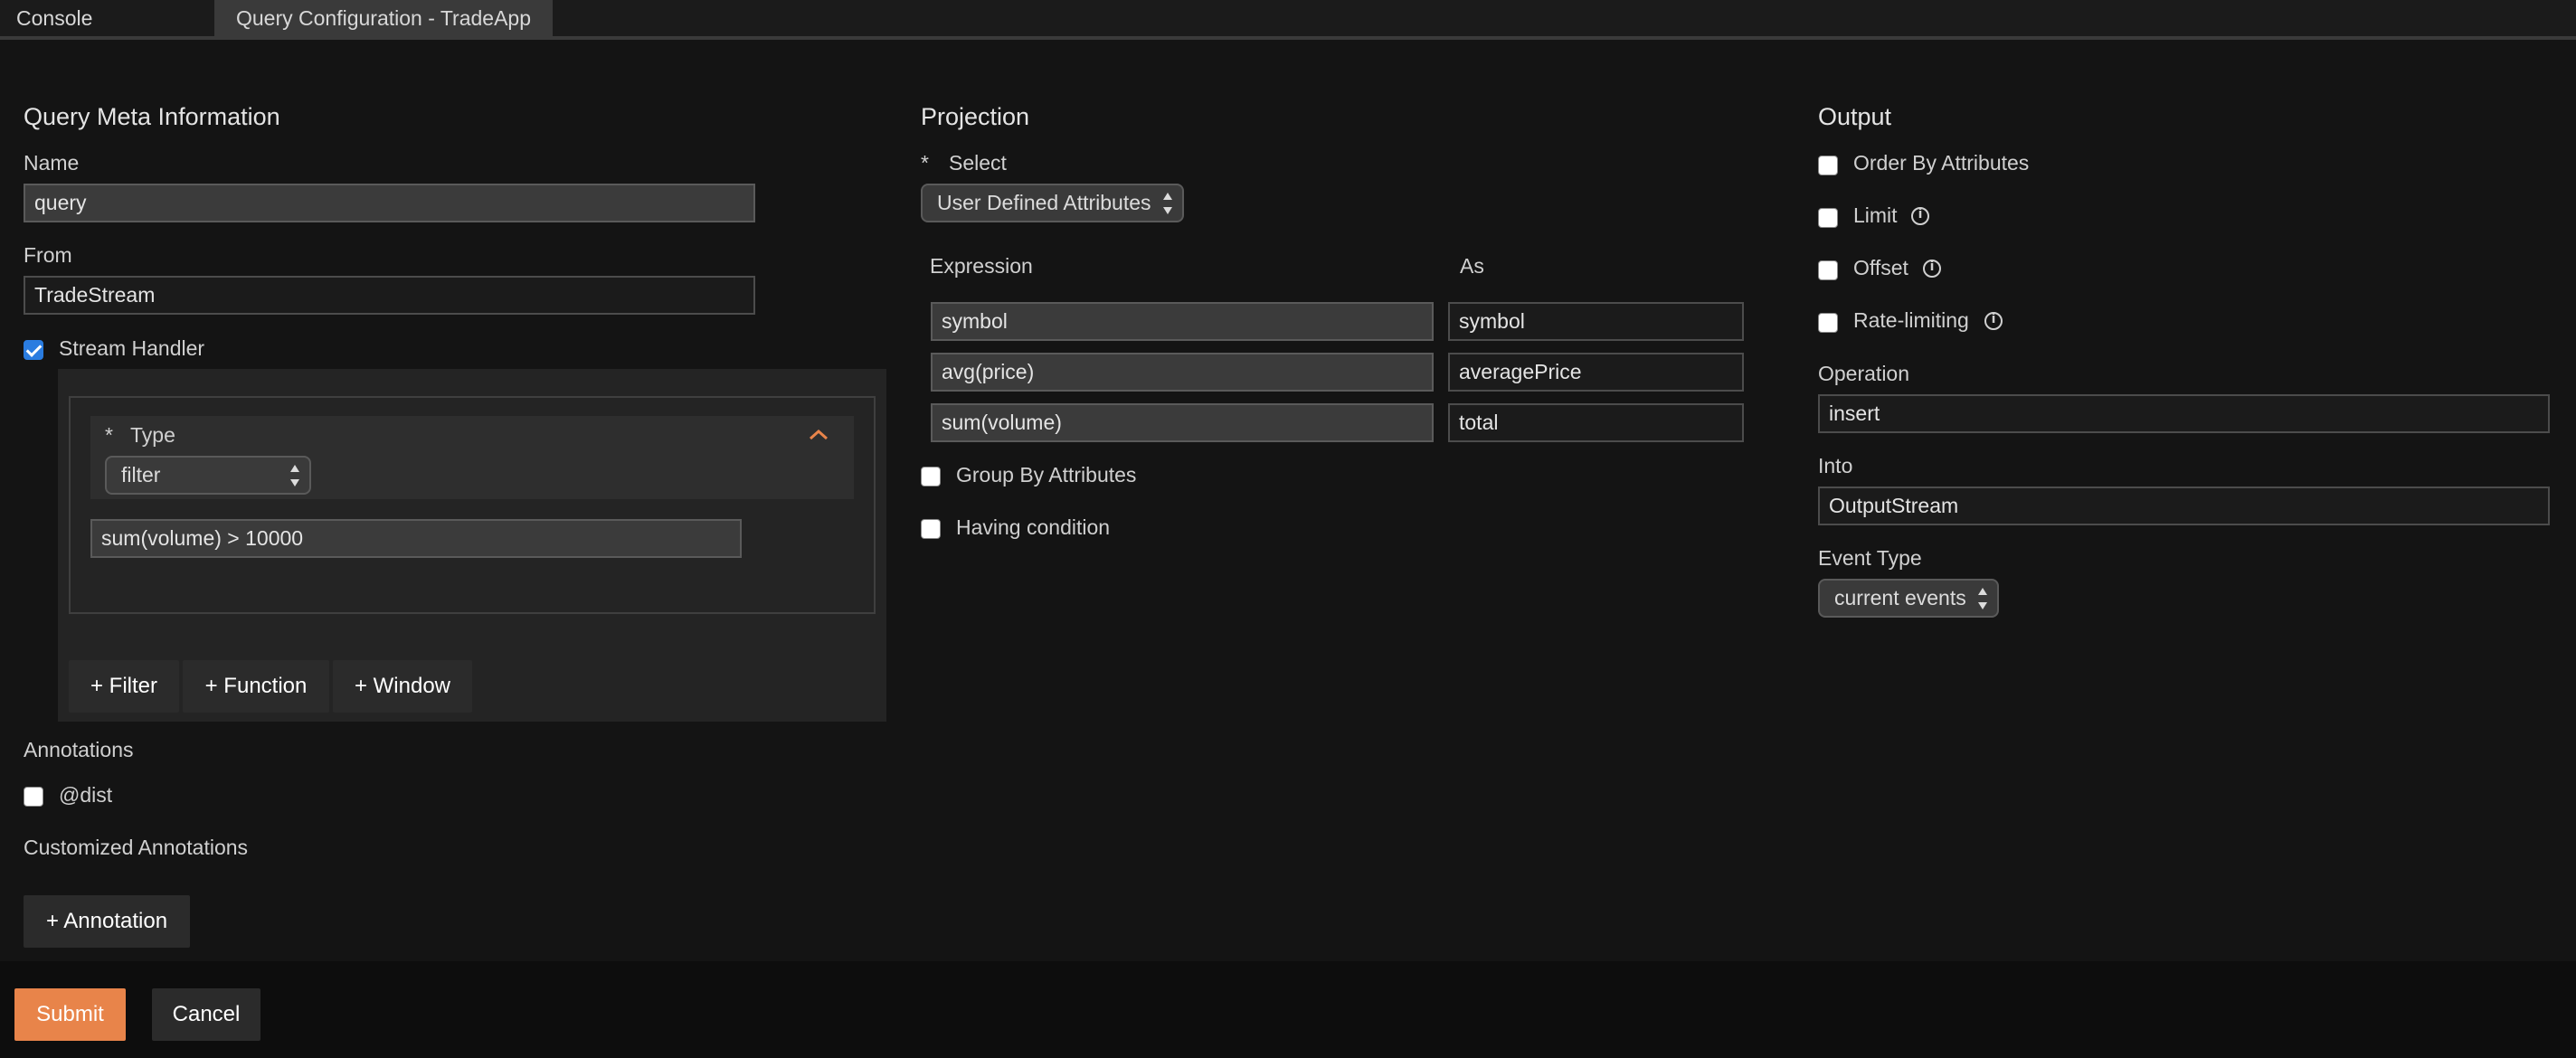  Describe the element at coordinates (1046, 474) in the screenshot. I see `group-by-label: Group By Attributes` at that location.